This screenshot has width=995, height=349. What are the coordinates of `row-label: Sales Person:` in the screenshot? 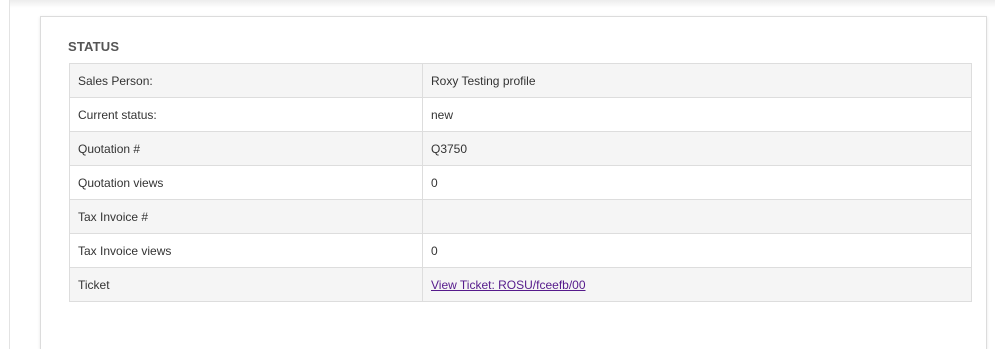 It's located at (246, 80).